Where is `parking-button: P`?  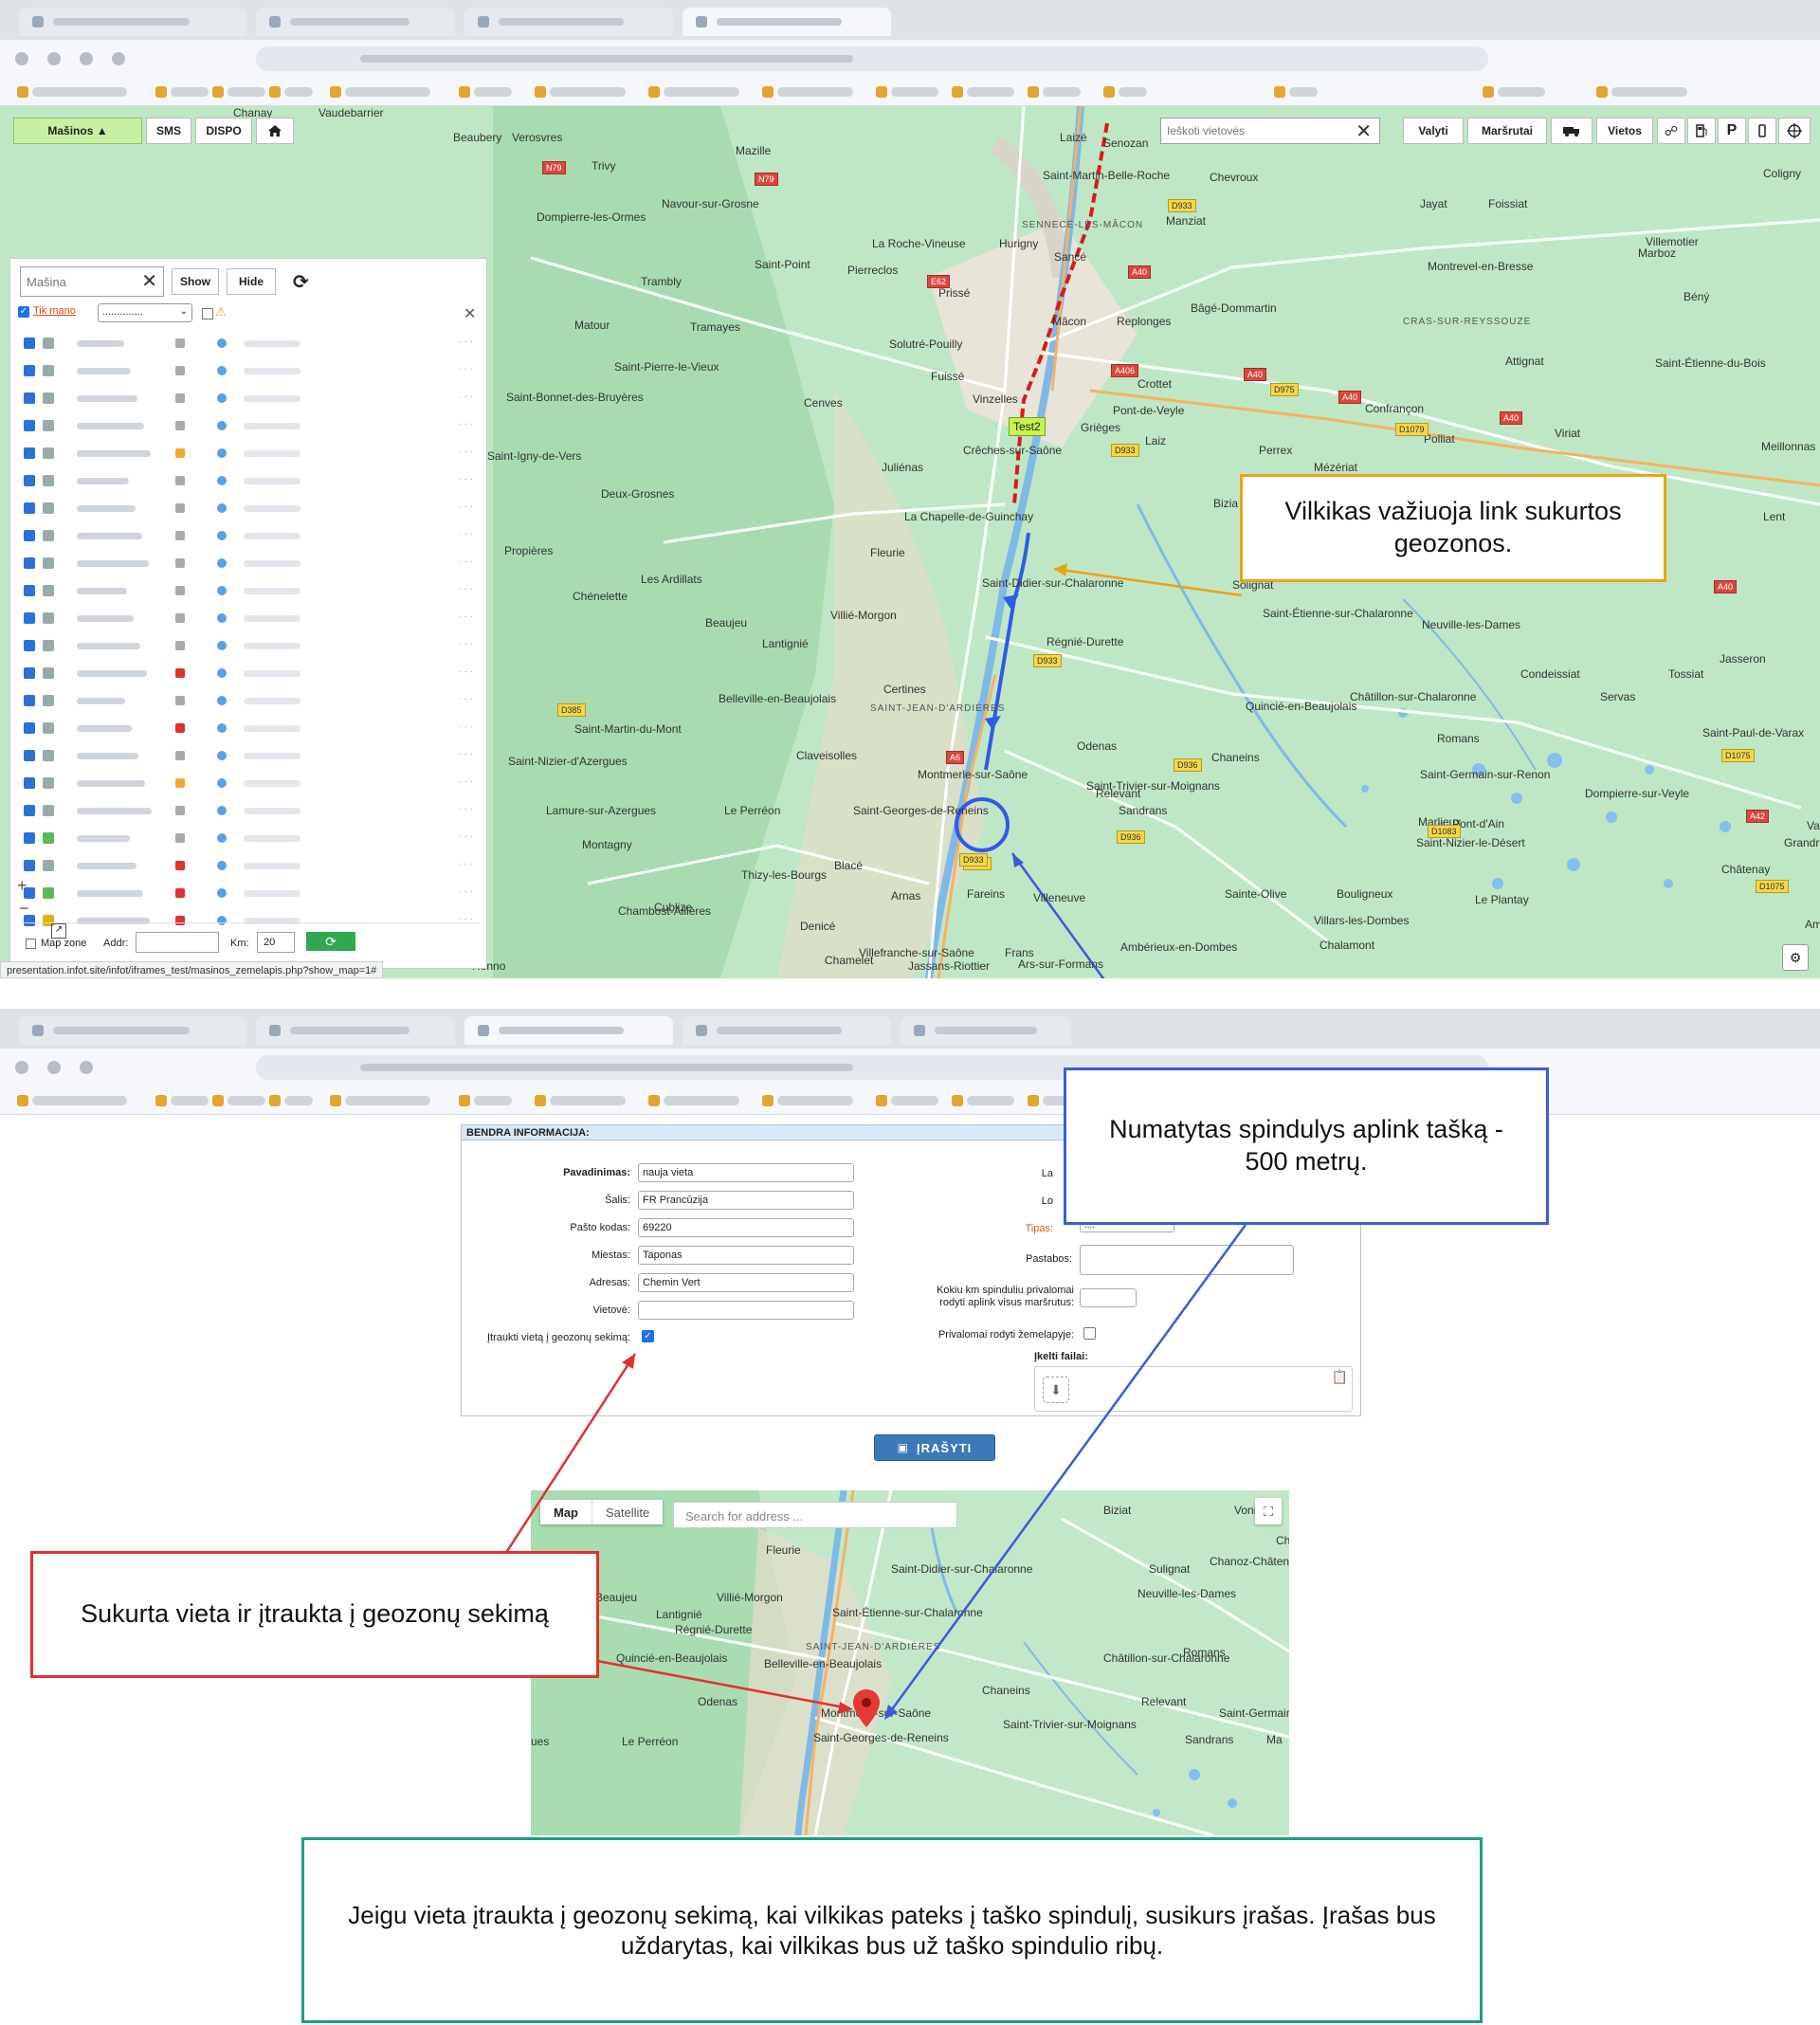
parking-button: P is located at coordinates (1732, 131).